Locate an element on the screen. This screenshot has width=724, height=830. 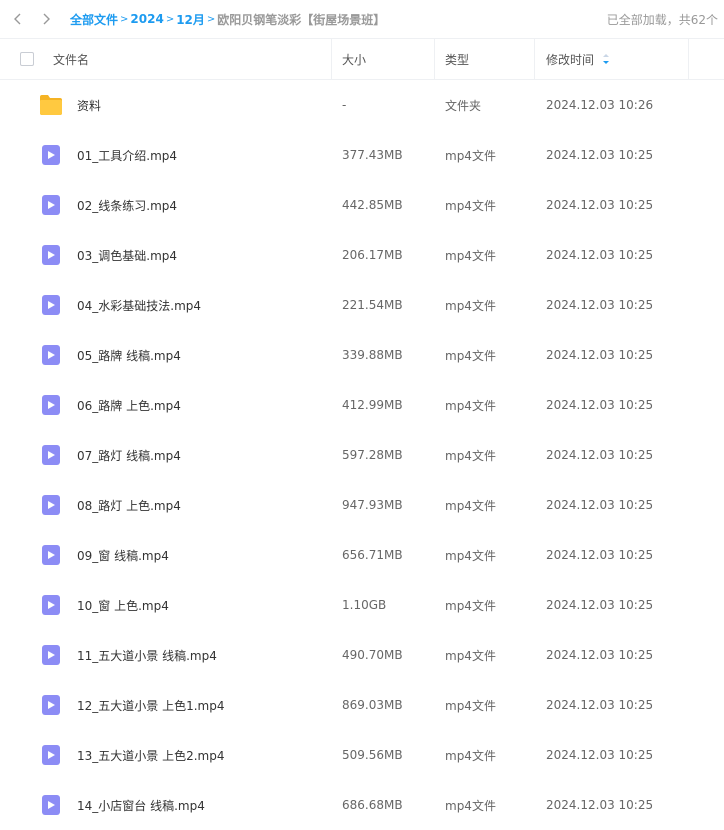
breadcrumb-year: 2024 is located at coordinates (146, 19).